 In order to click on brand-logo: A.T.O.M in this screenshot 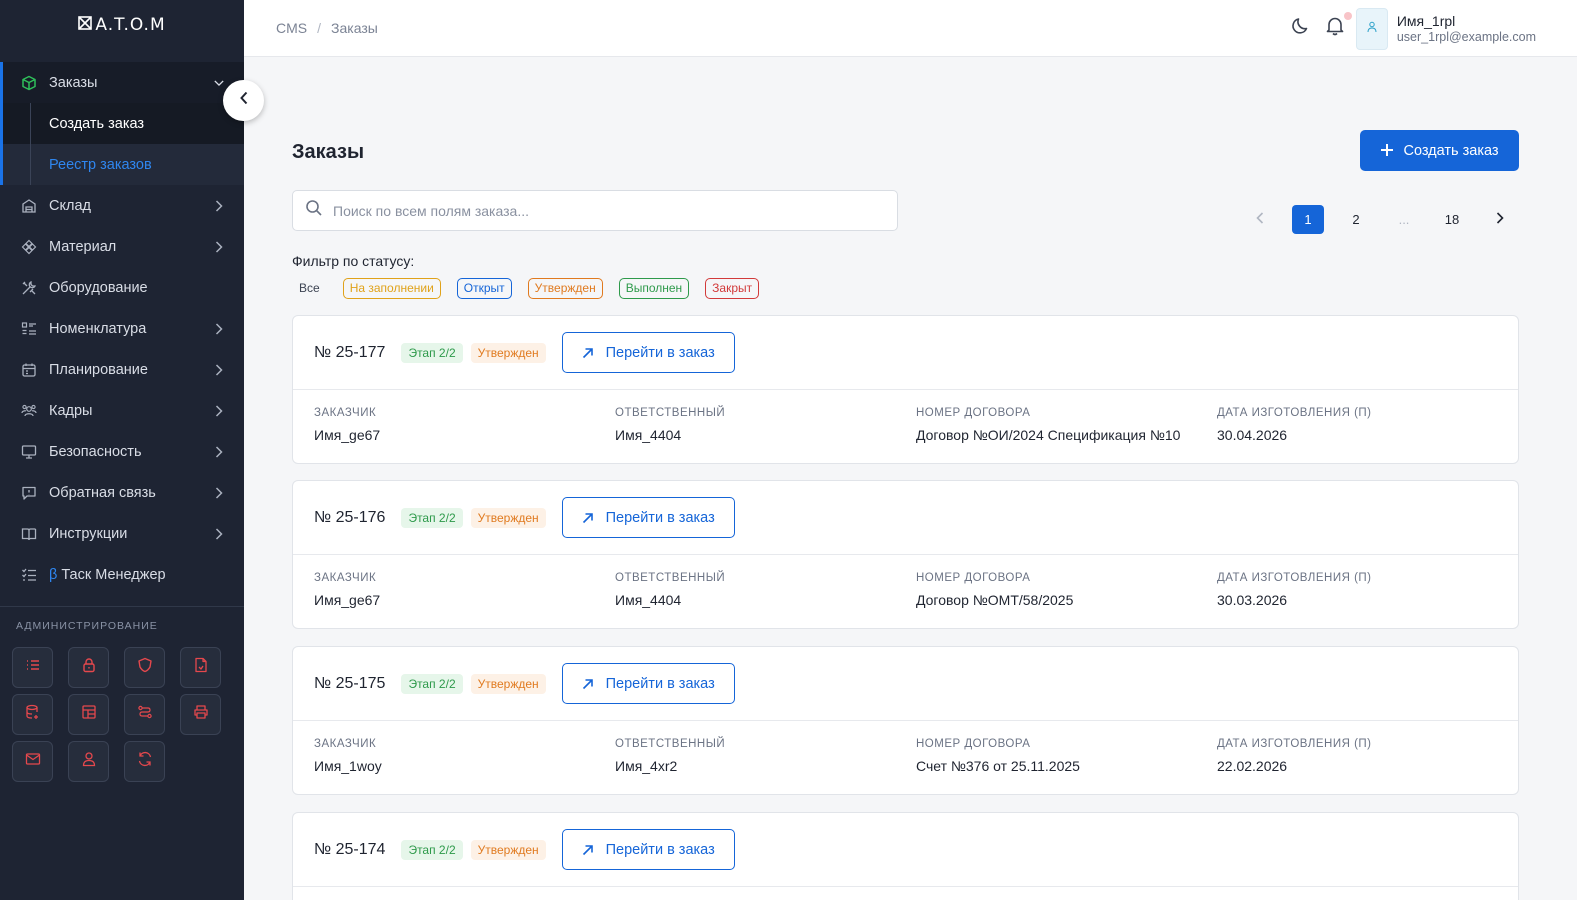, I will do `click(122, 25)`.